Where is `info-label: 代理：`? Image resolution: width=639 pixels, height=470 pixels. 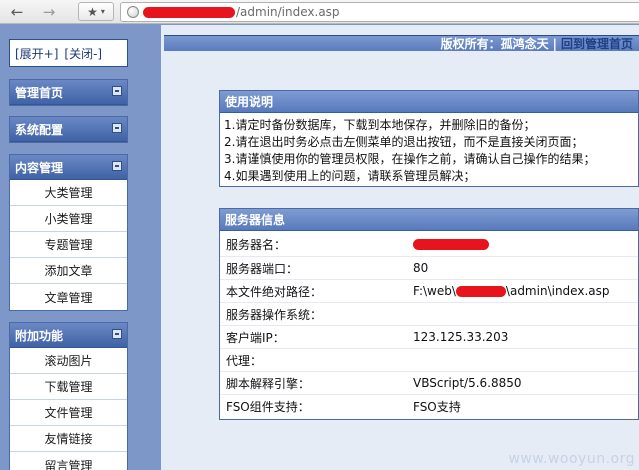 info-label: 代理： is located at coordinates (244, 360).